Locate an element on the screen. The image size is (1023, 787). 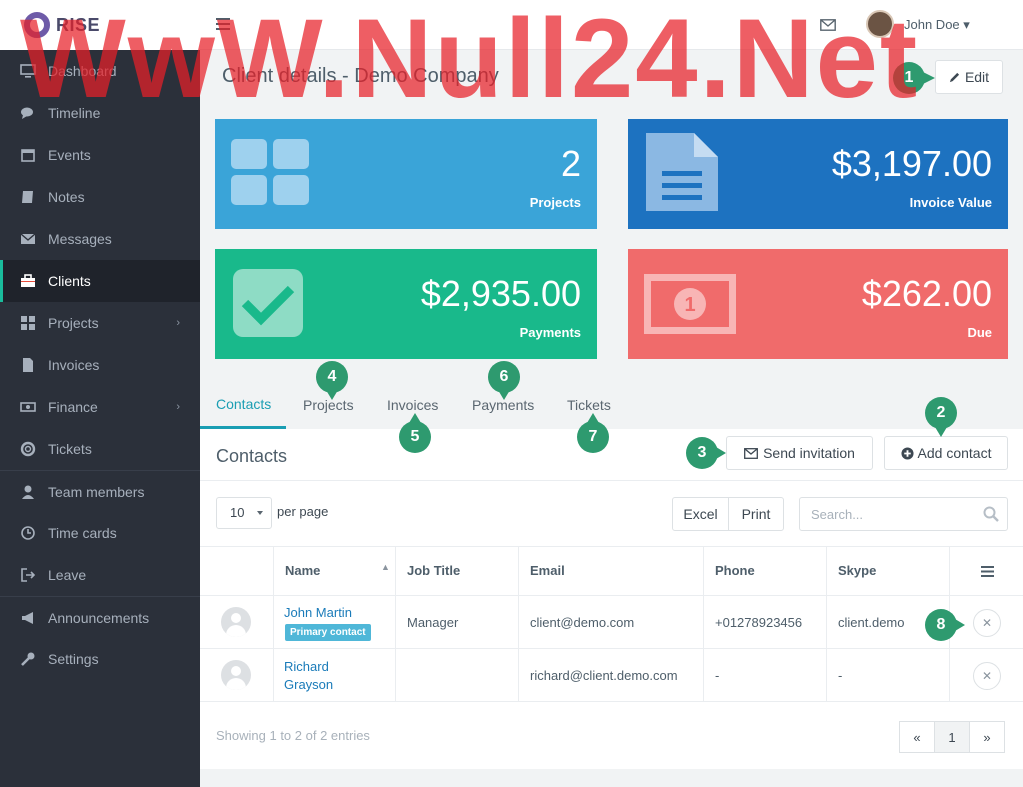
column-header-job-title: Job Title is located at coordinates (433, 570).